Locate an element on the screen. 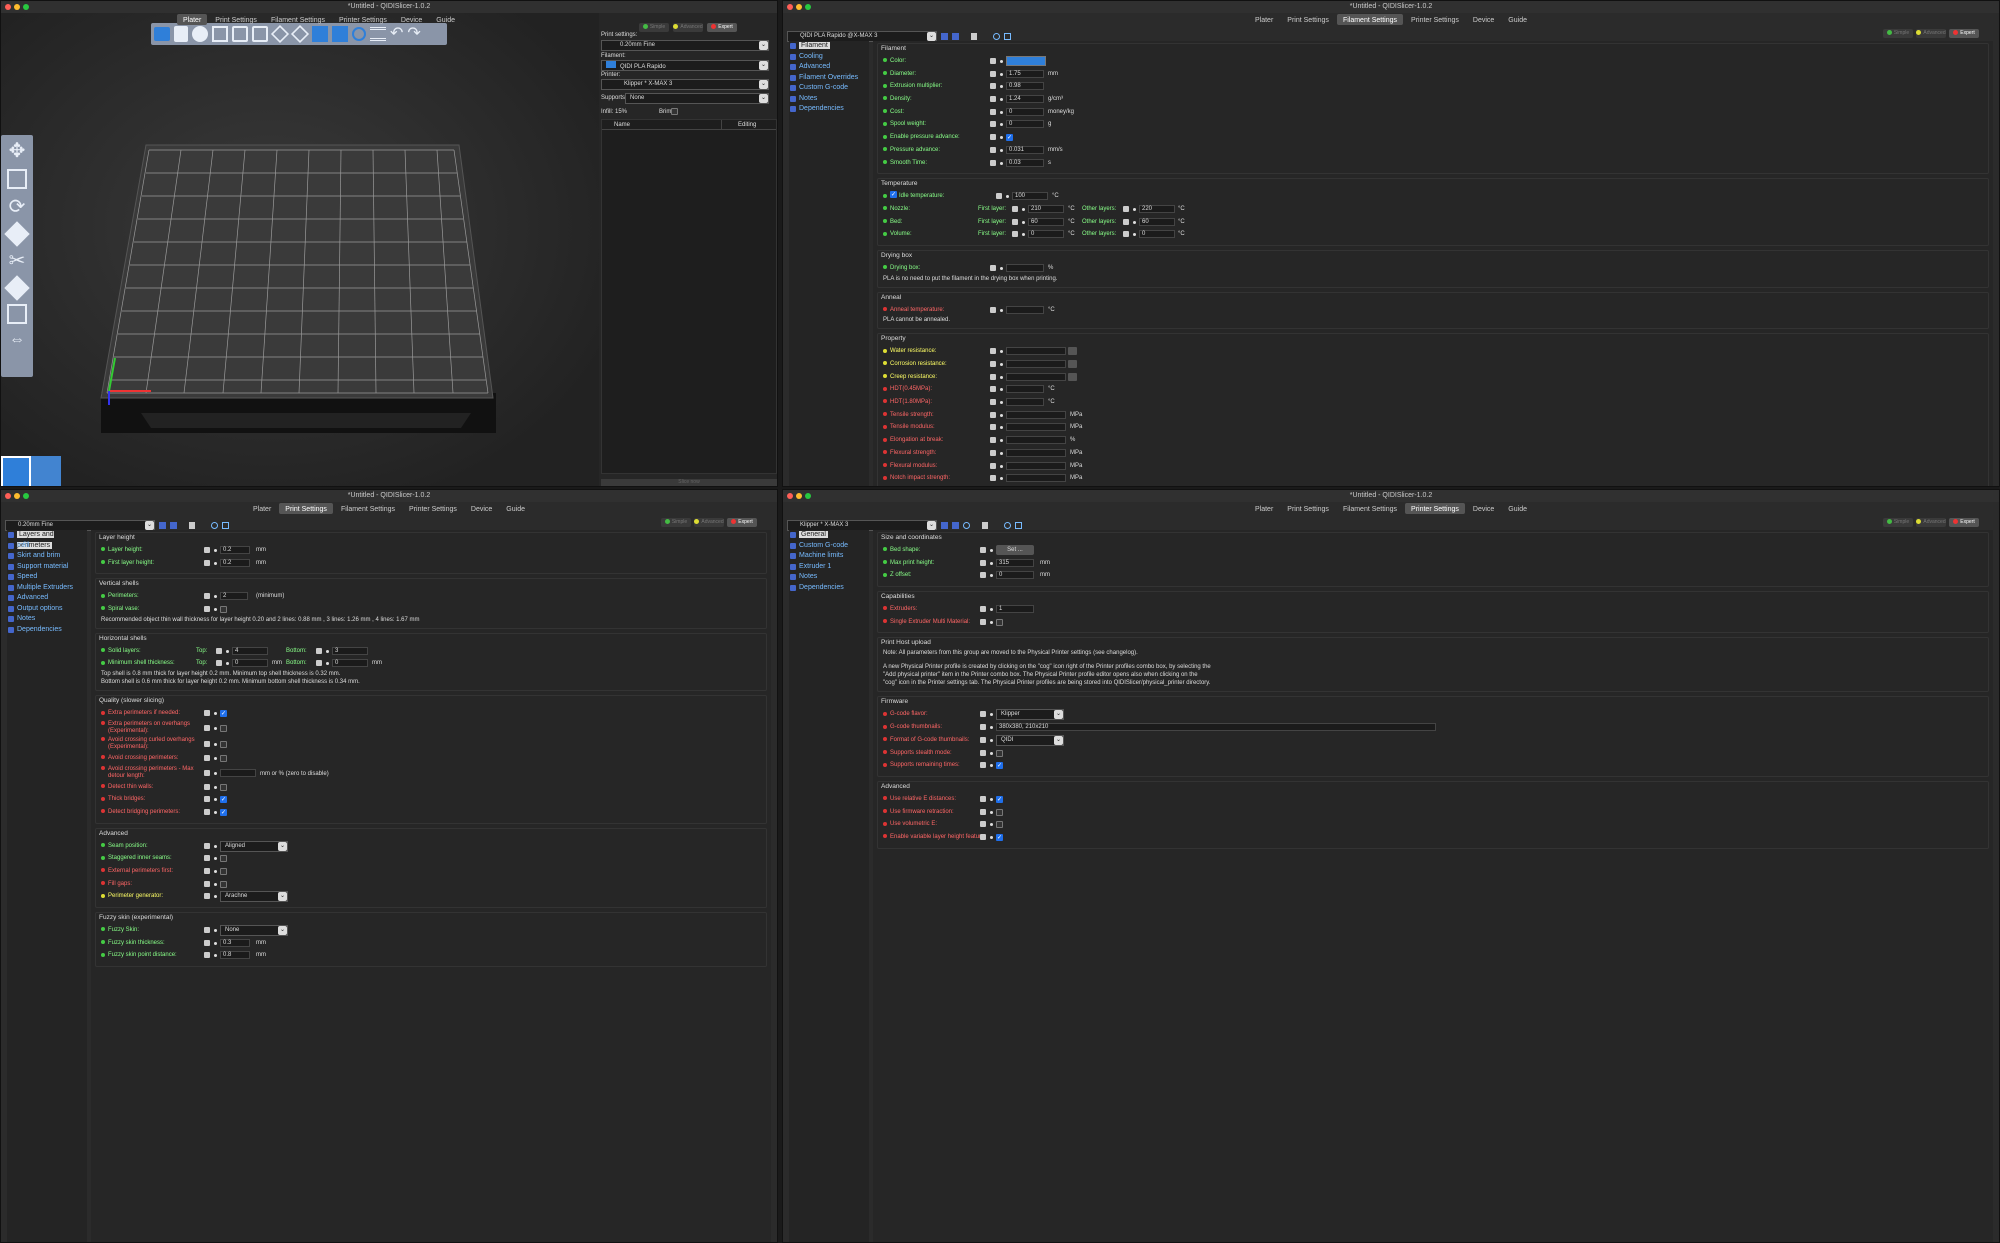 The height and width of the screenshot is (1243, 2000). volumetric-e-checkbox is located at coordinates (999, 825).